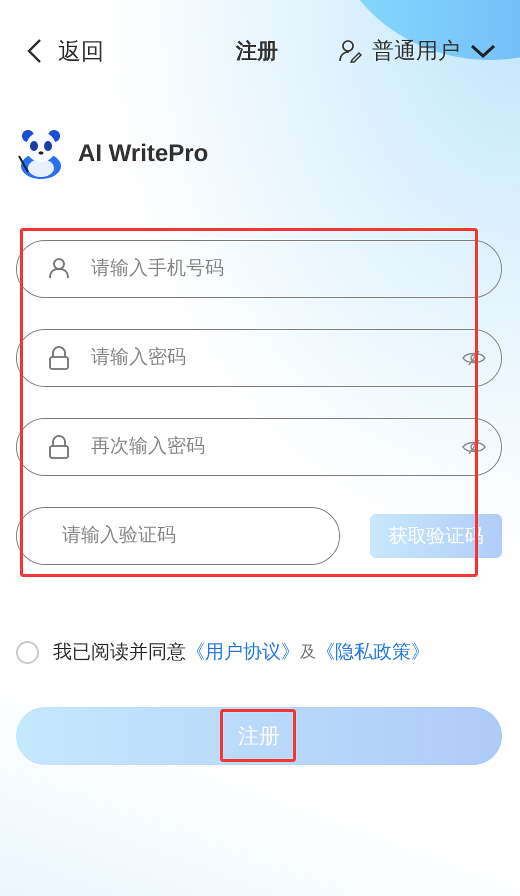  Describe the element at coordinates (259, 358) in the screenshot. I see `input-field: 请输入密码` at that location.